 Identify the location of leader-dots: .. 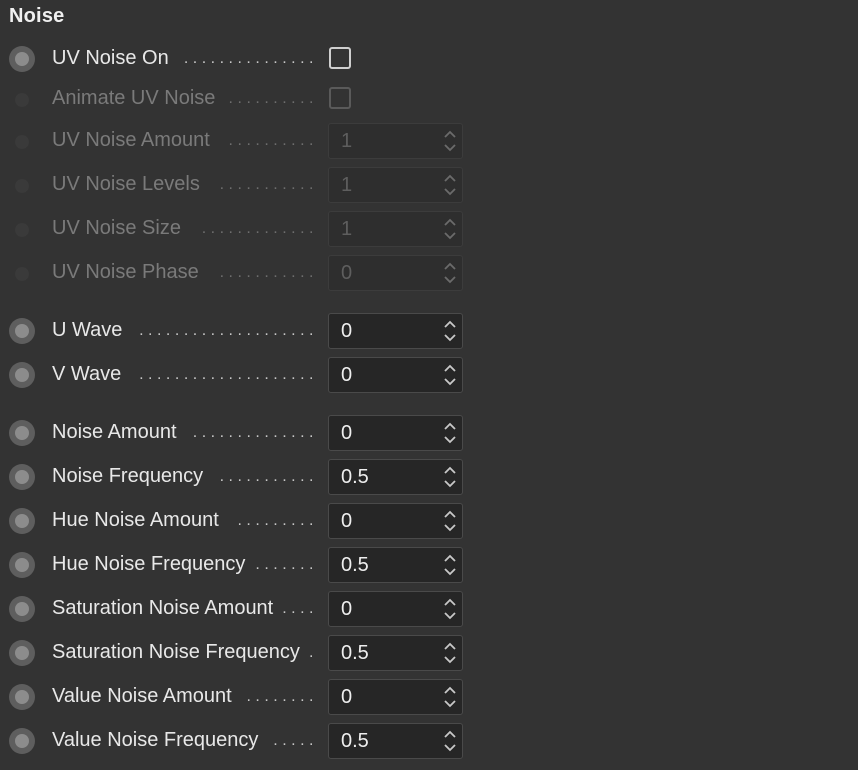
(313, 652).